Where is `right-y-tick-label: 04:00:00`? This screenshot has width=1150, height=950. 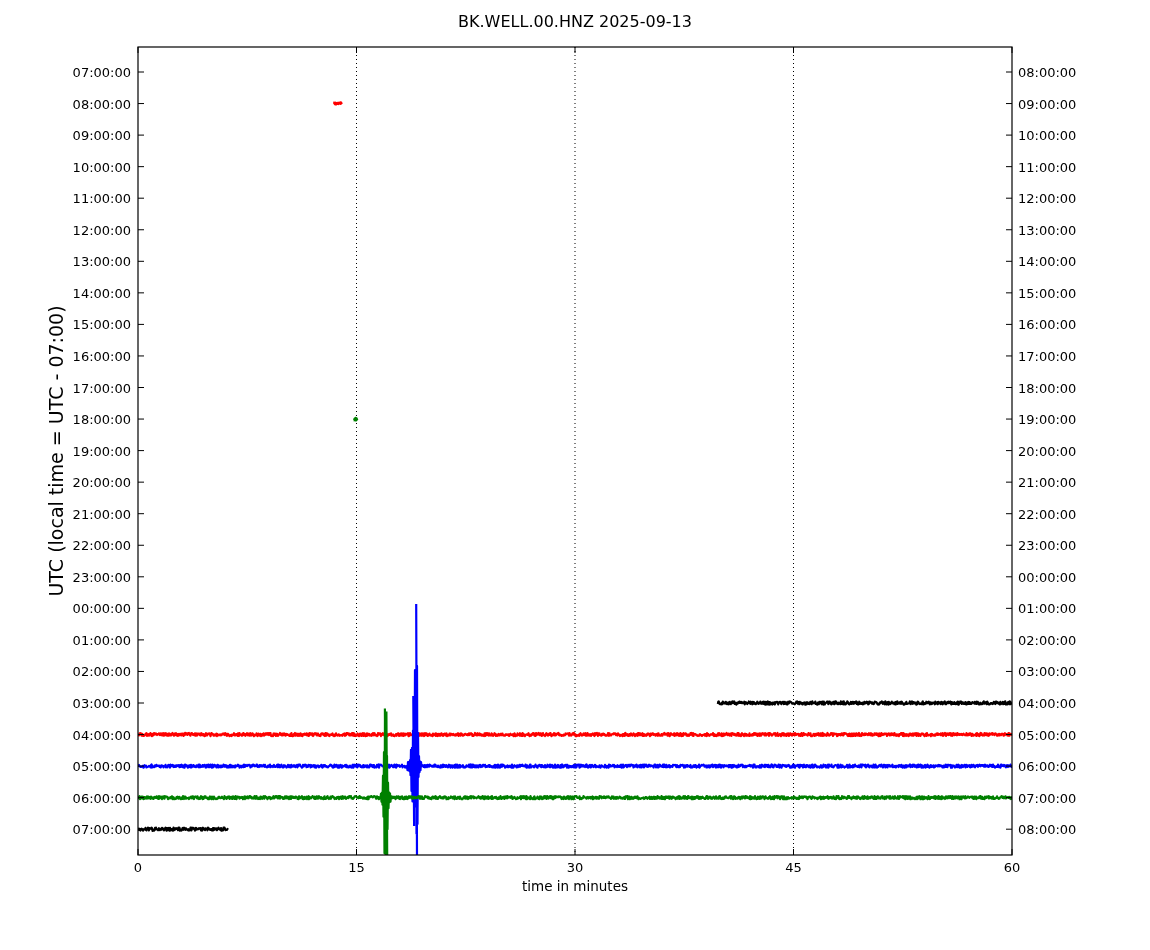 right-y-tick-label: 04:00:00 is located at coordinates (1047, 703).